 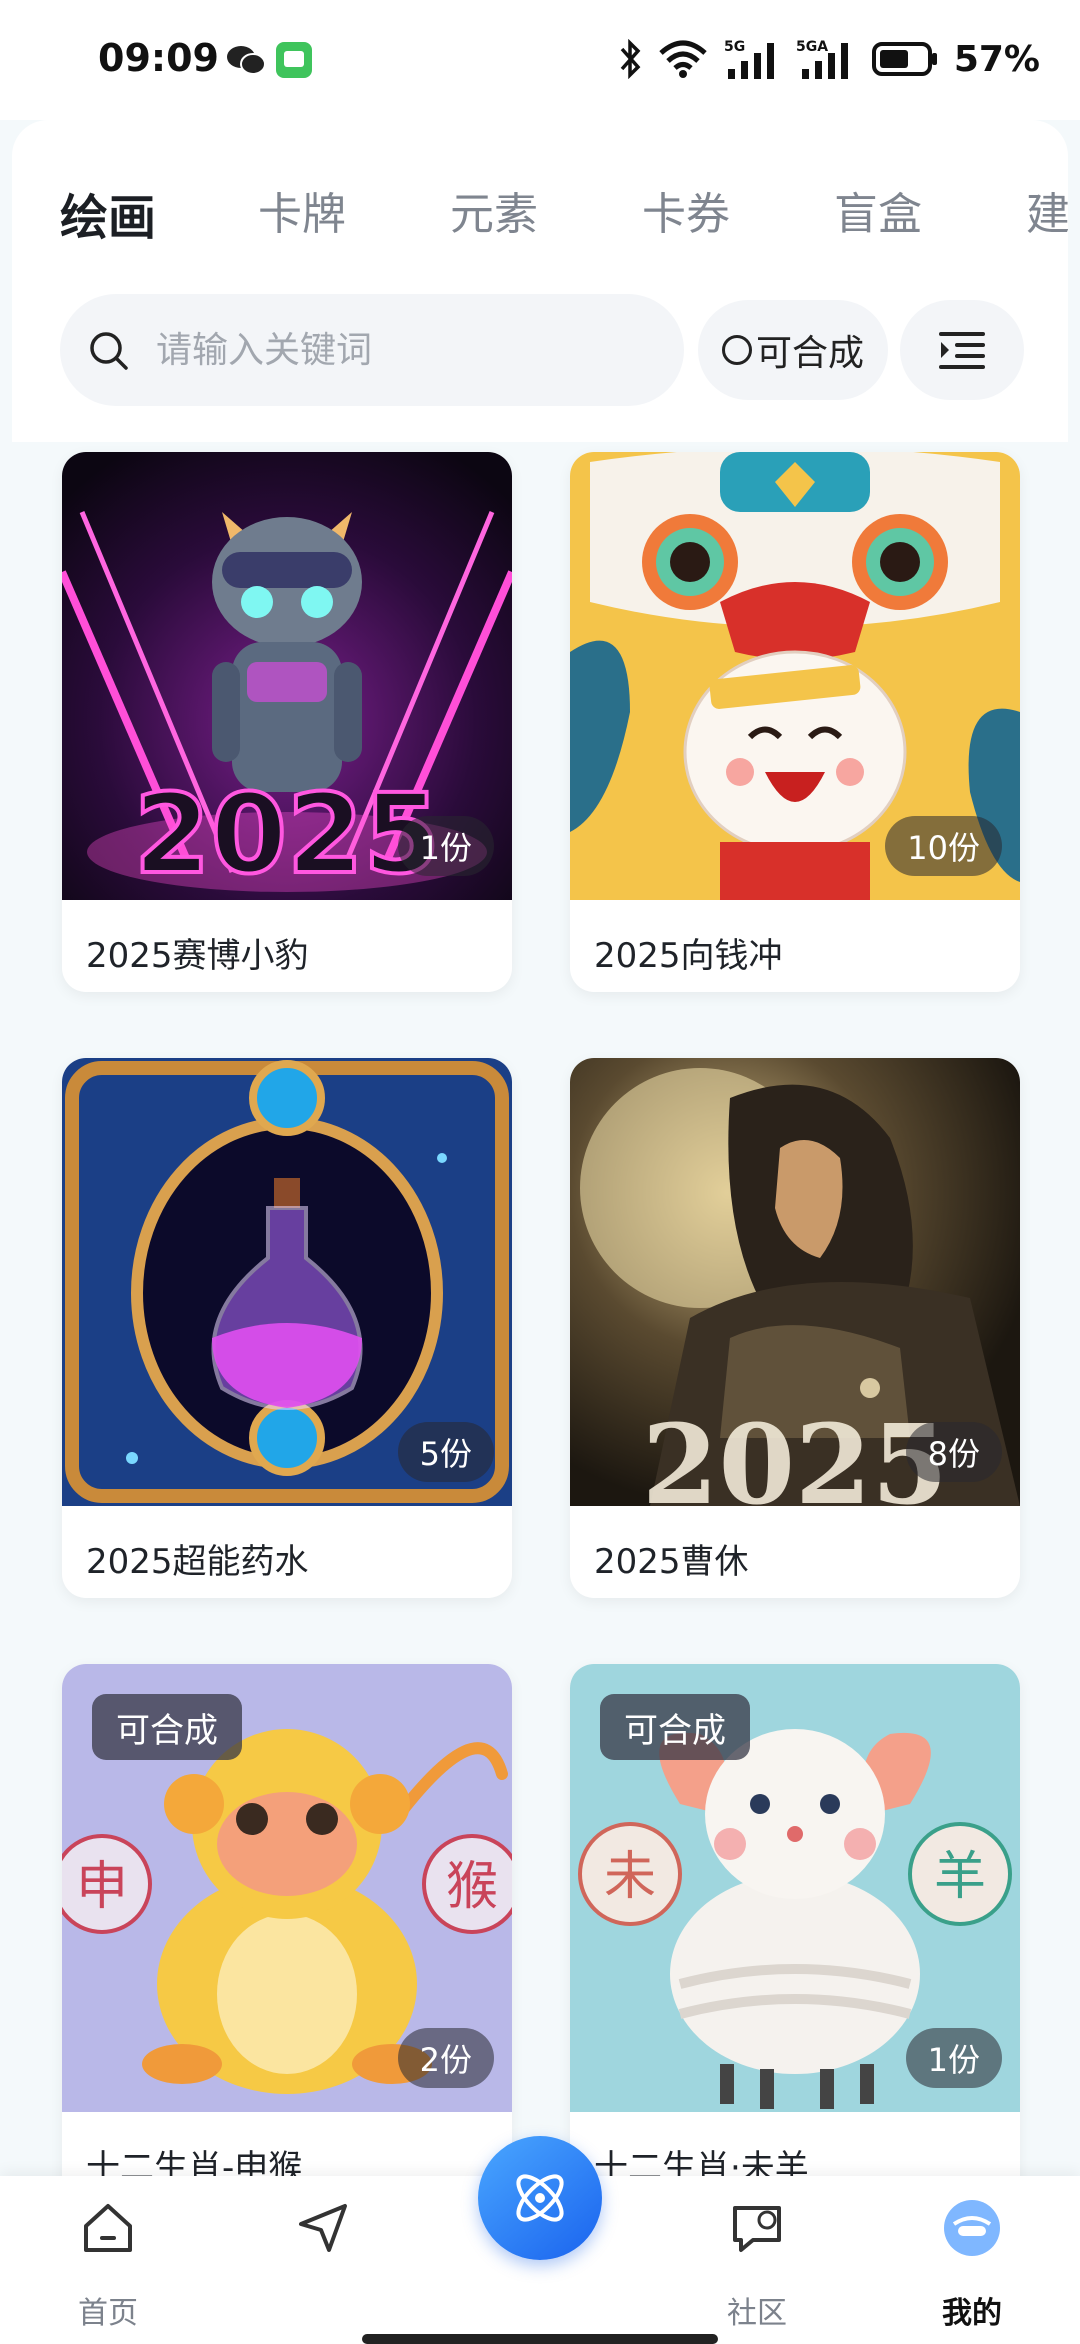 What do you see at coordinates (996, 59) in the screenshot?
I see `battery-percent: 57%` at bounding box center [996, 59].